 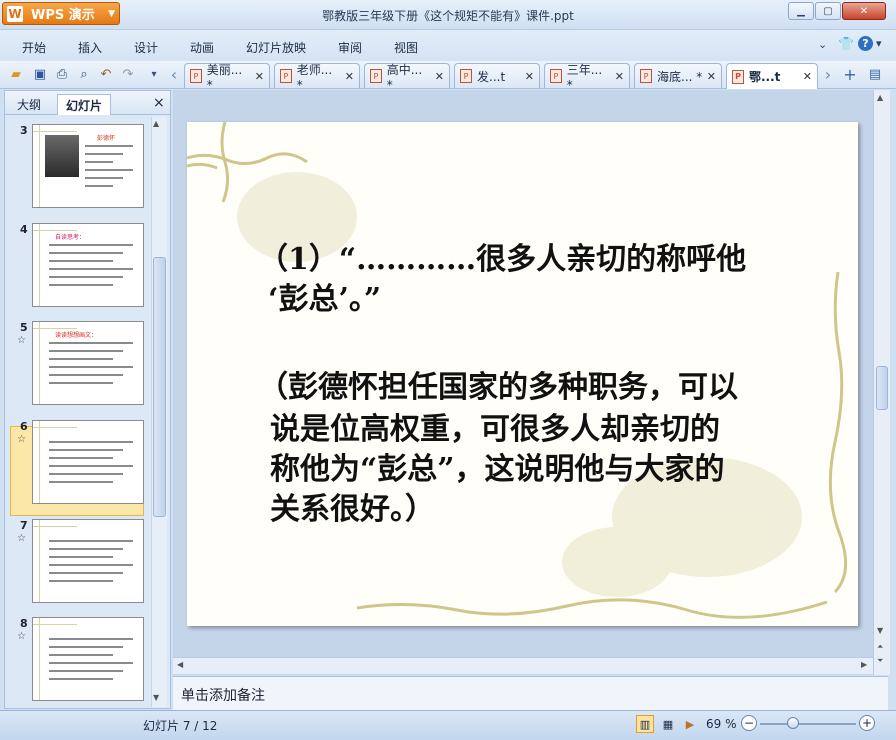 What do you see at coordinates (40, 74) in the screenshot?
I see `save-icon: ▣` at bounding box center [40, 74].